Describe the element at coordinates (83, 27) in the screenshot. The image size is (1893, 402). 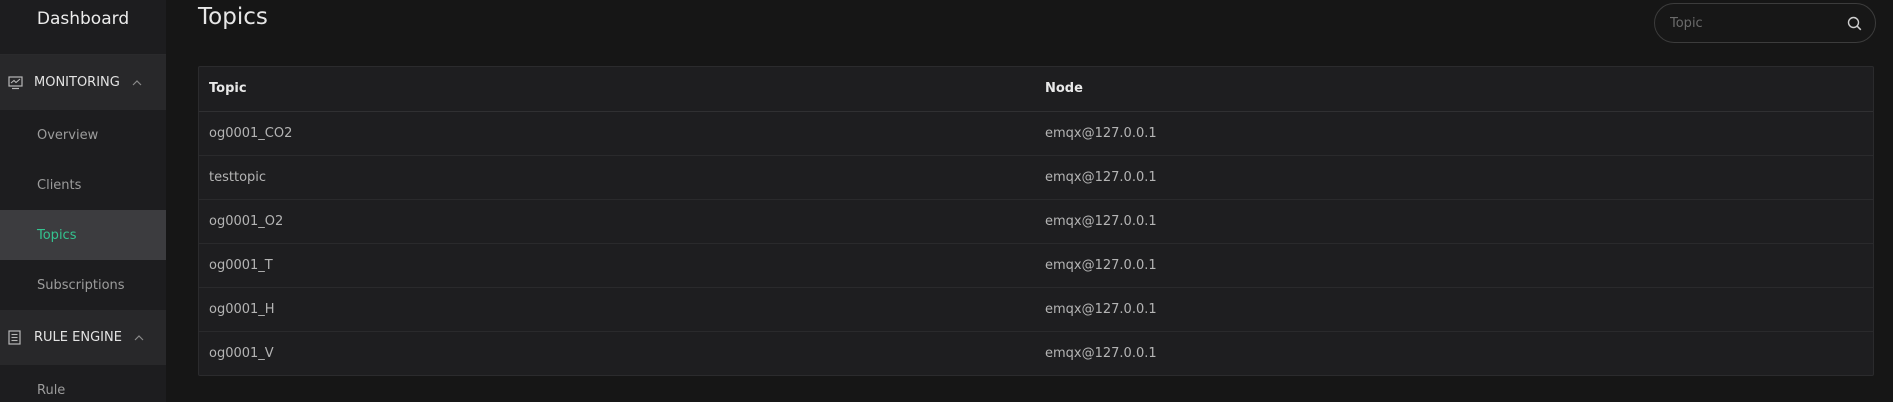
I see `brand-title: Dashboard` at that location.